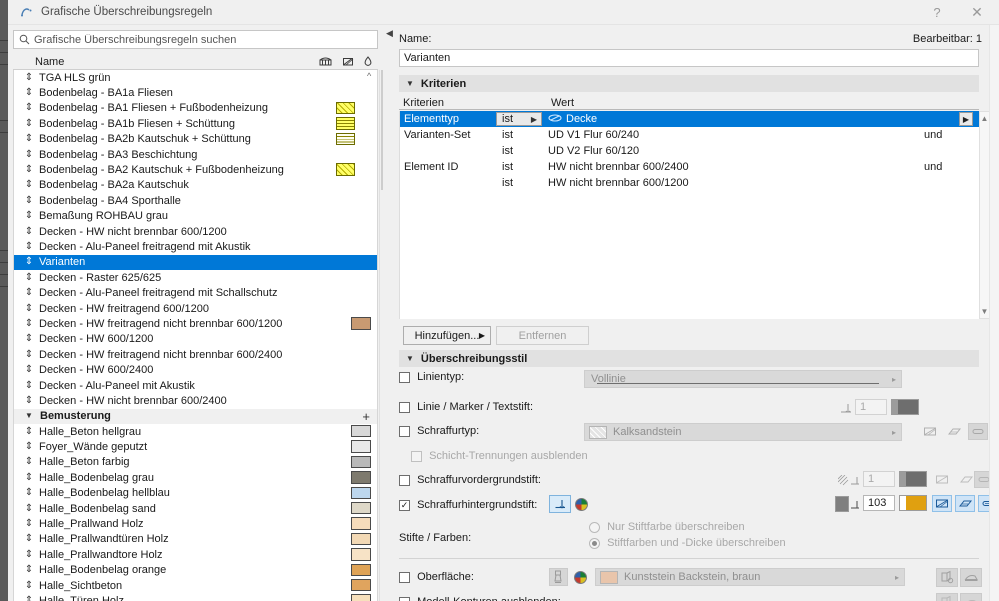  Describe the element at coordinates (879, 503) in the screenshot. I see `hatch-bg-pen-number: 103` at that location.